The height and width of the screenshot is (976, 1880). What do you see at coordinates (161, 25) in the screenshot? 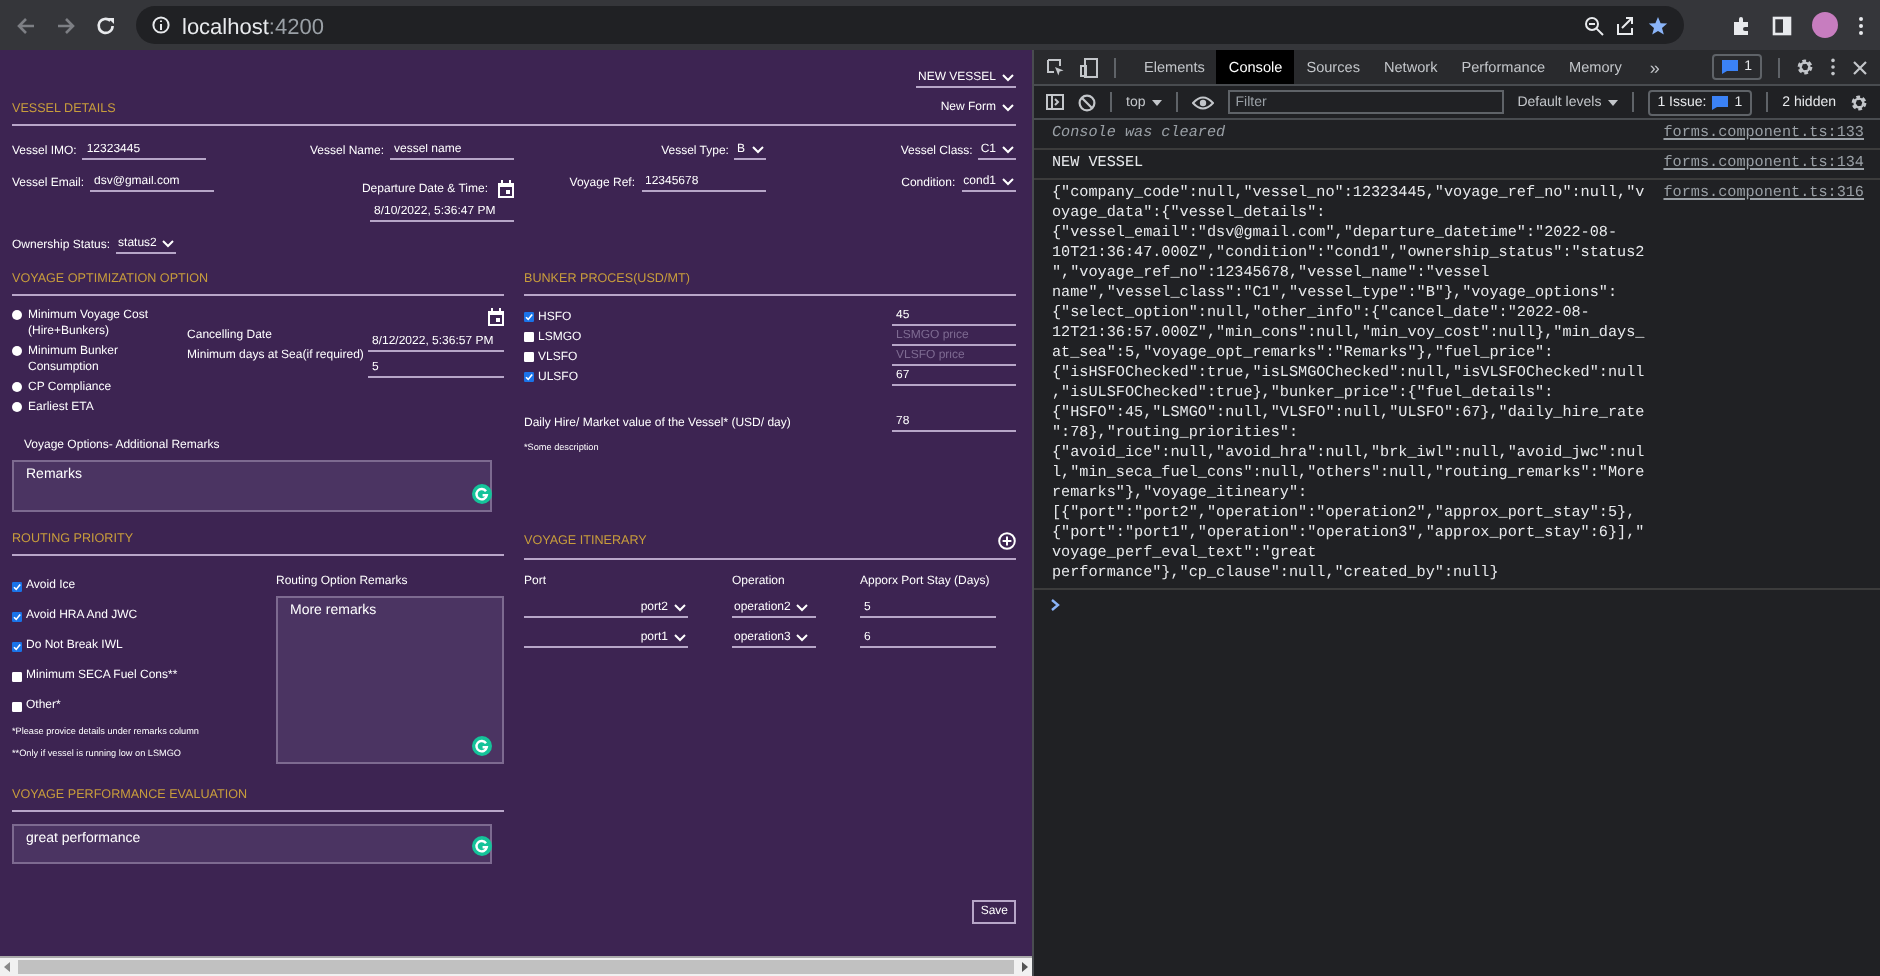
I see `info-icon` at bounding box center [161, 25].